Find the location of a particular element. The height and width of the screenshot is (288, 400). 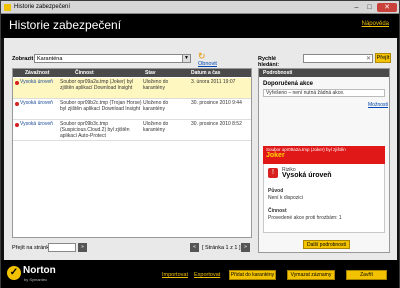

options-link: Možnosti is located at coordinates (378, 105).